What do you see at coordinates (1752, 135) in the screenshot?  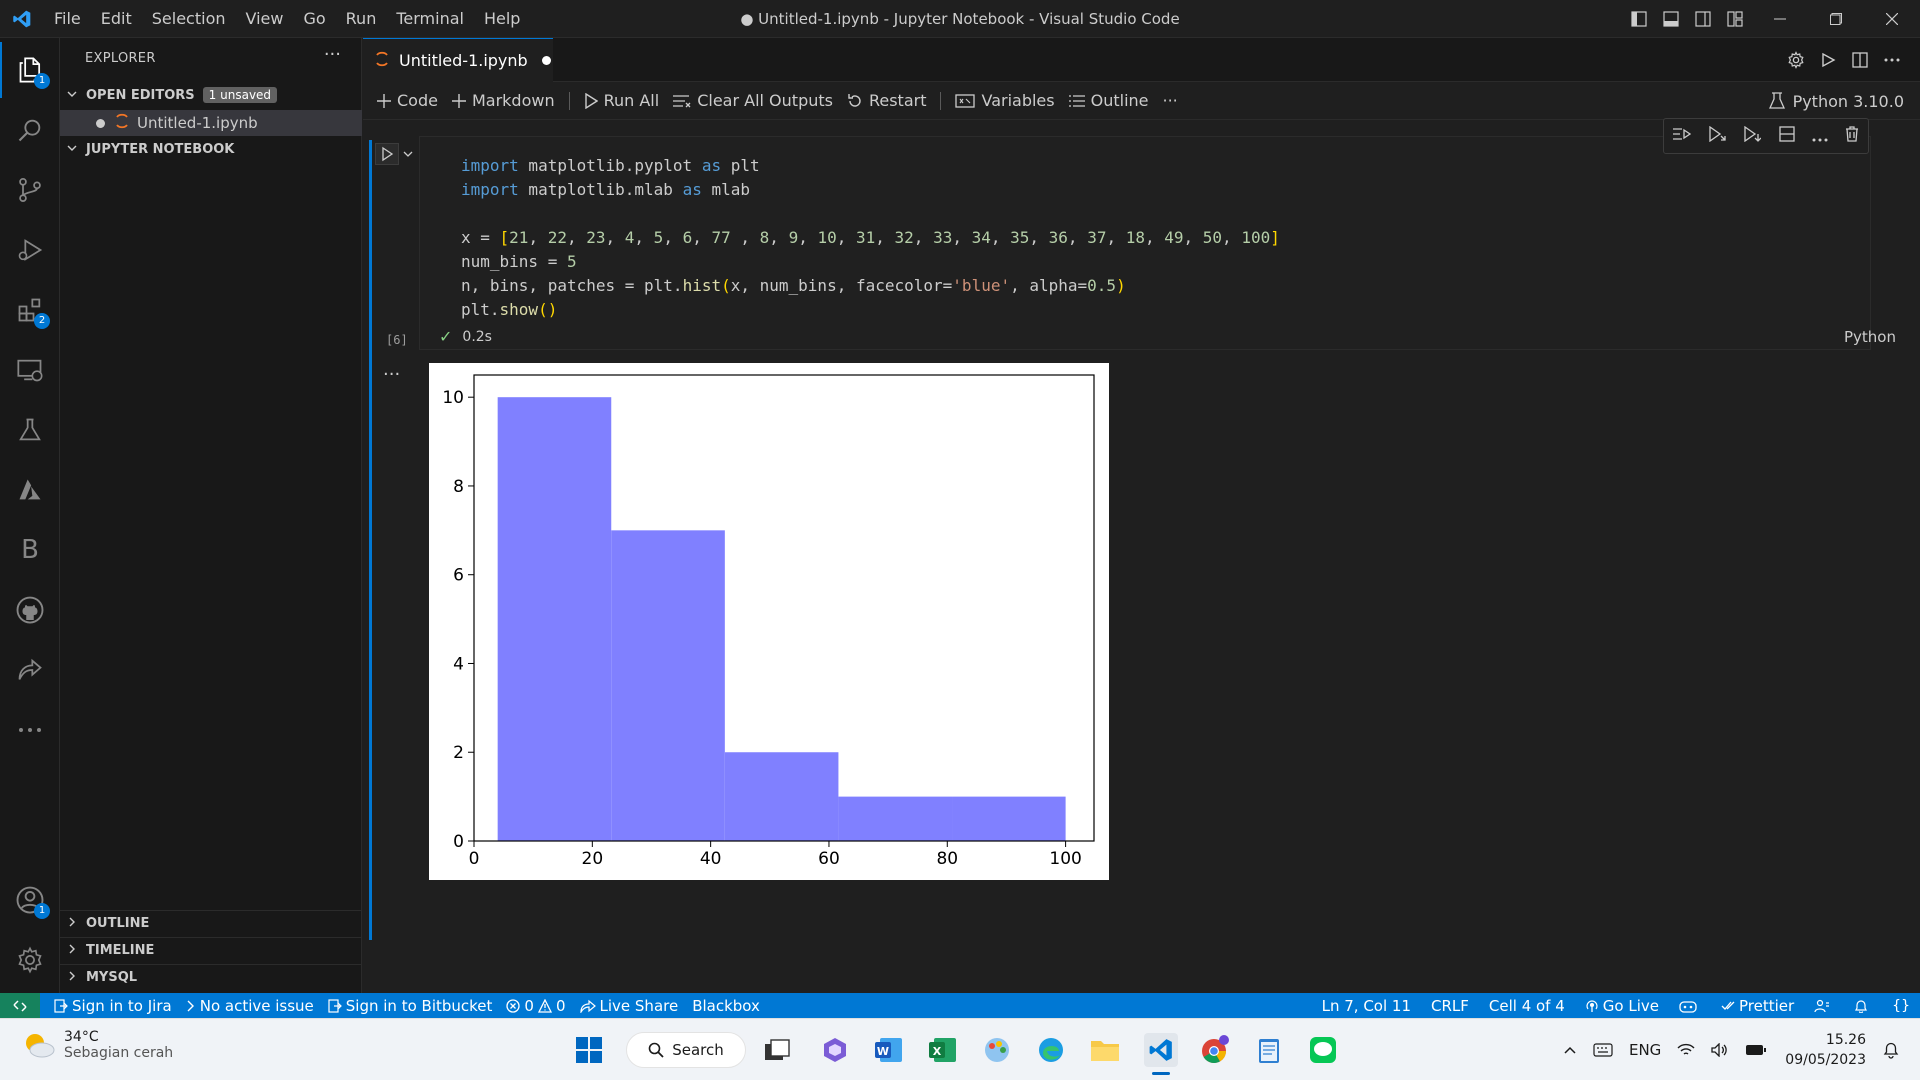 I see `execute-and-below-icon` at bounding box center [1752, 135].